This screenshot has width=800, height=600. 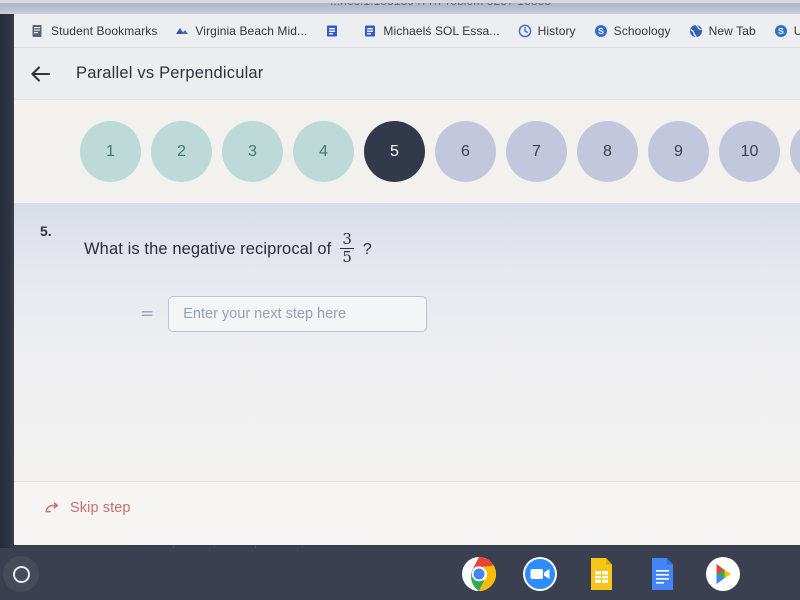 What do you see at coordinates (182, 30) in the screenshot?
I see `mountain-icon` at bounding box center [182, 30].